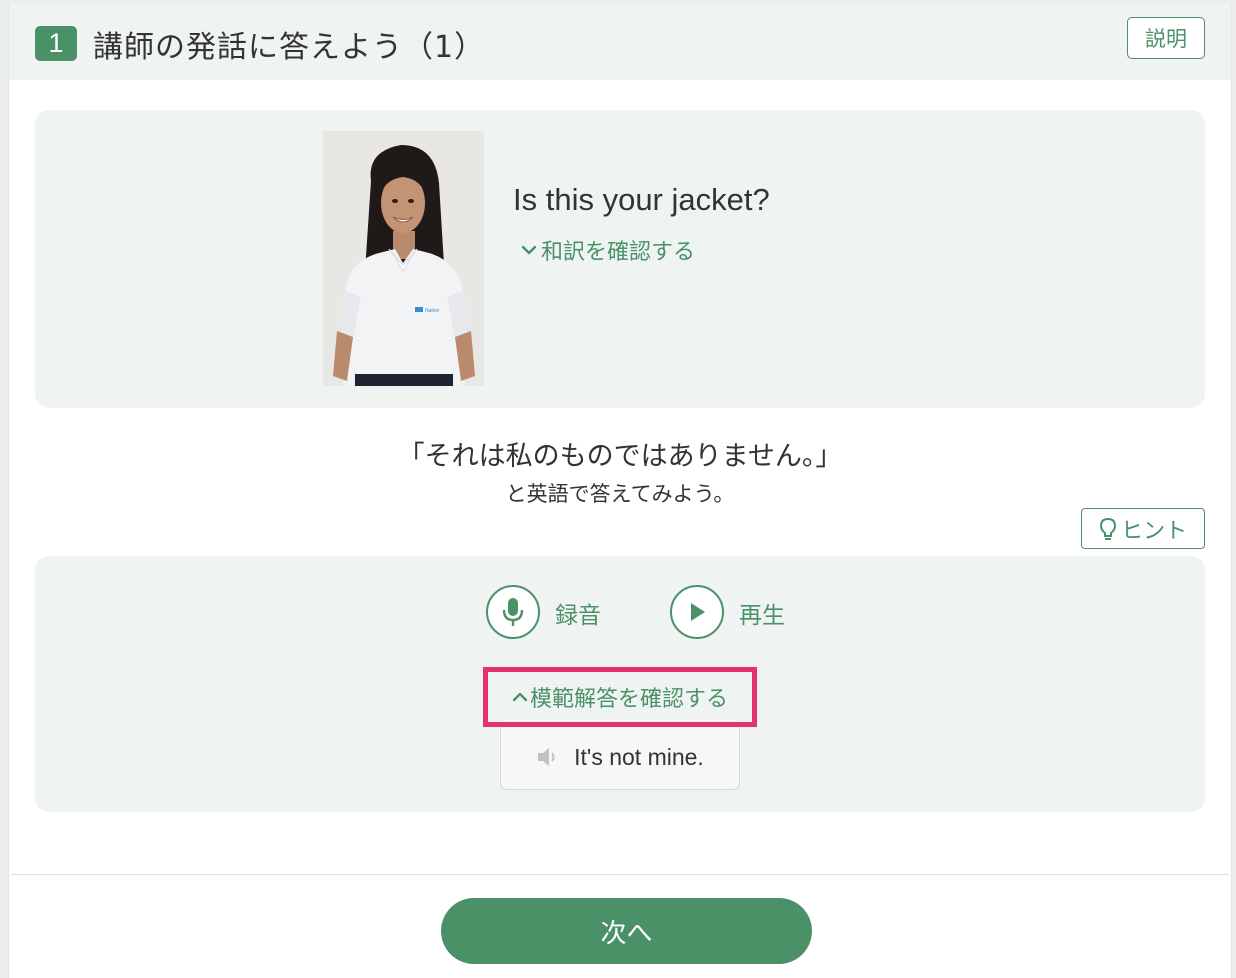 Image resolution: width=1236 pixels, height=978 pixels. What do you see at coordinates (620, 494) in the screenshot?
I see `instruction-sub: と英語で答えてみよう。` at bounding box center [620, 494].